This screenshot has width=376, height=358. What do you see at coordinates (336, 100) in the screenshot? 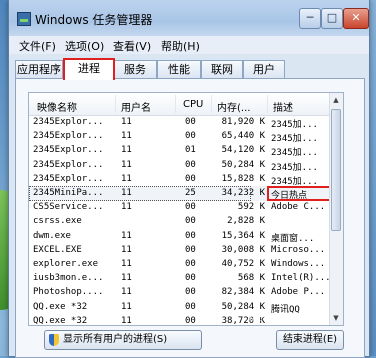
I see `scroll-up-arrow-icon: ▲` at bounding box center [336, 100].